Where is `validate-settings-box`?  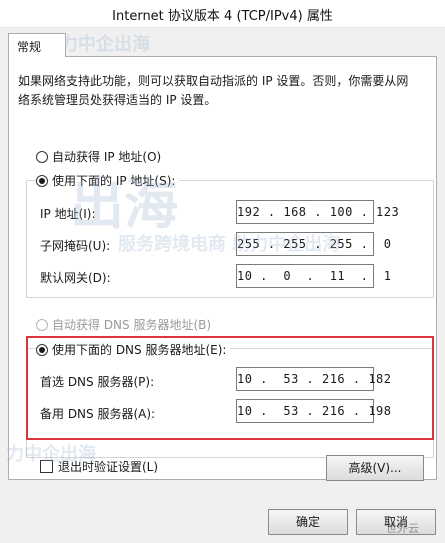 validate-settings-box is located at coordinates (46, 466).